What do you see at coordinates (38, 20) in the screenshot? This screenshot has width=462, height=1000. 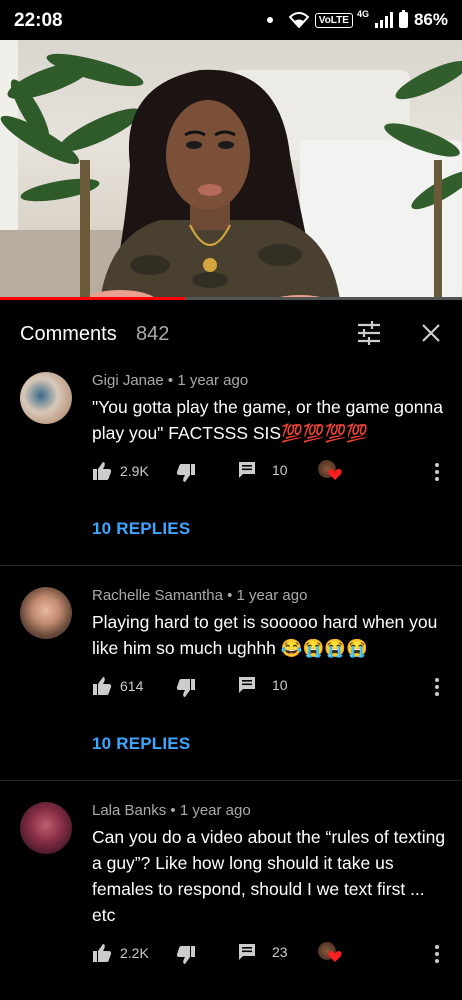 I see `status-time: 22:08` at bounding box center [38, 20].